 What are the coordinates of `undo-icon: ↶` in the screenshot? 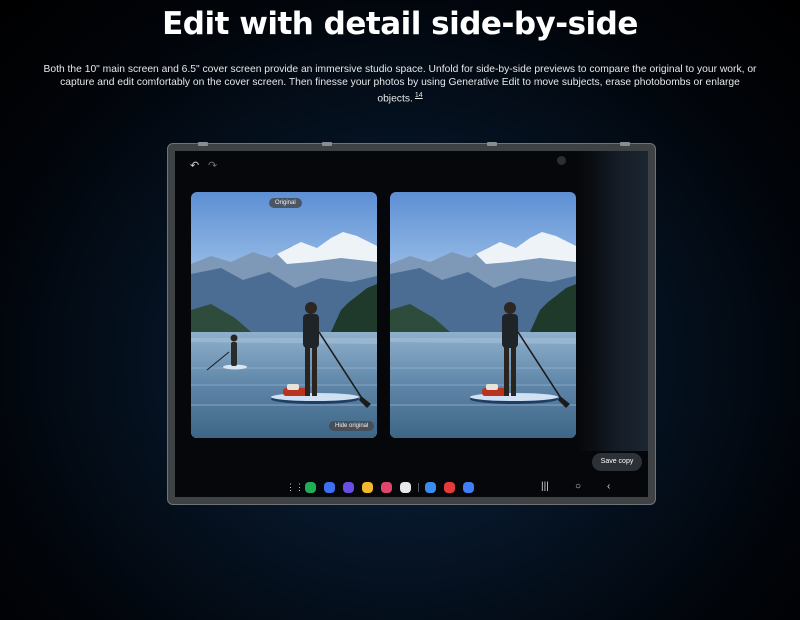 It's located at (194, 165).